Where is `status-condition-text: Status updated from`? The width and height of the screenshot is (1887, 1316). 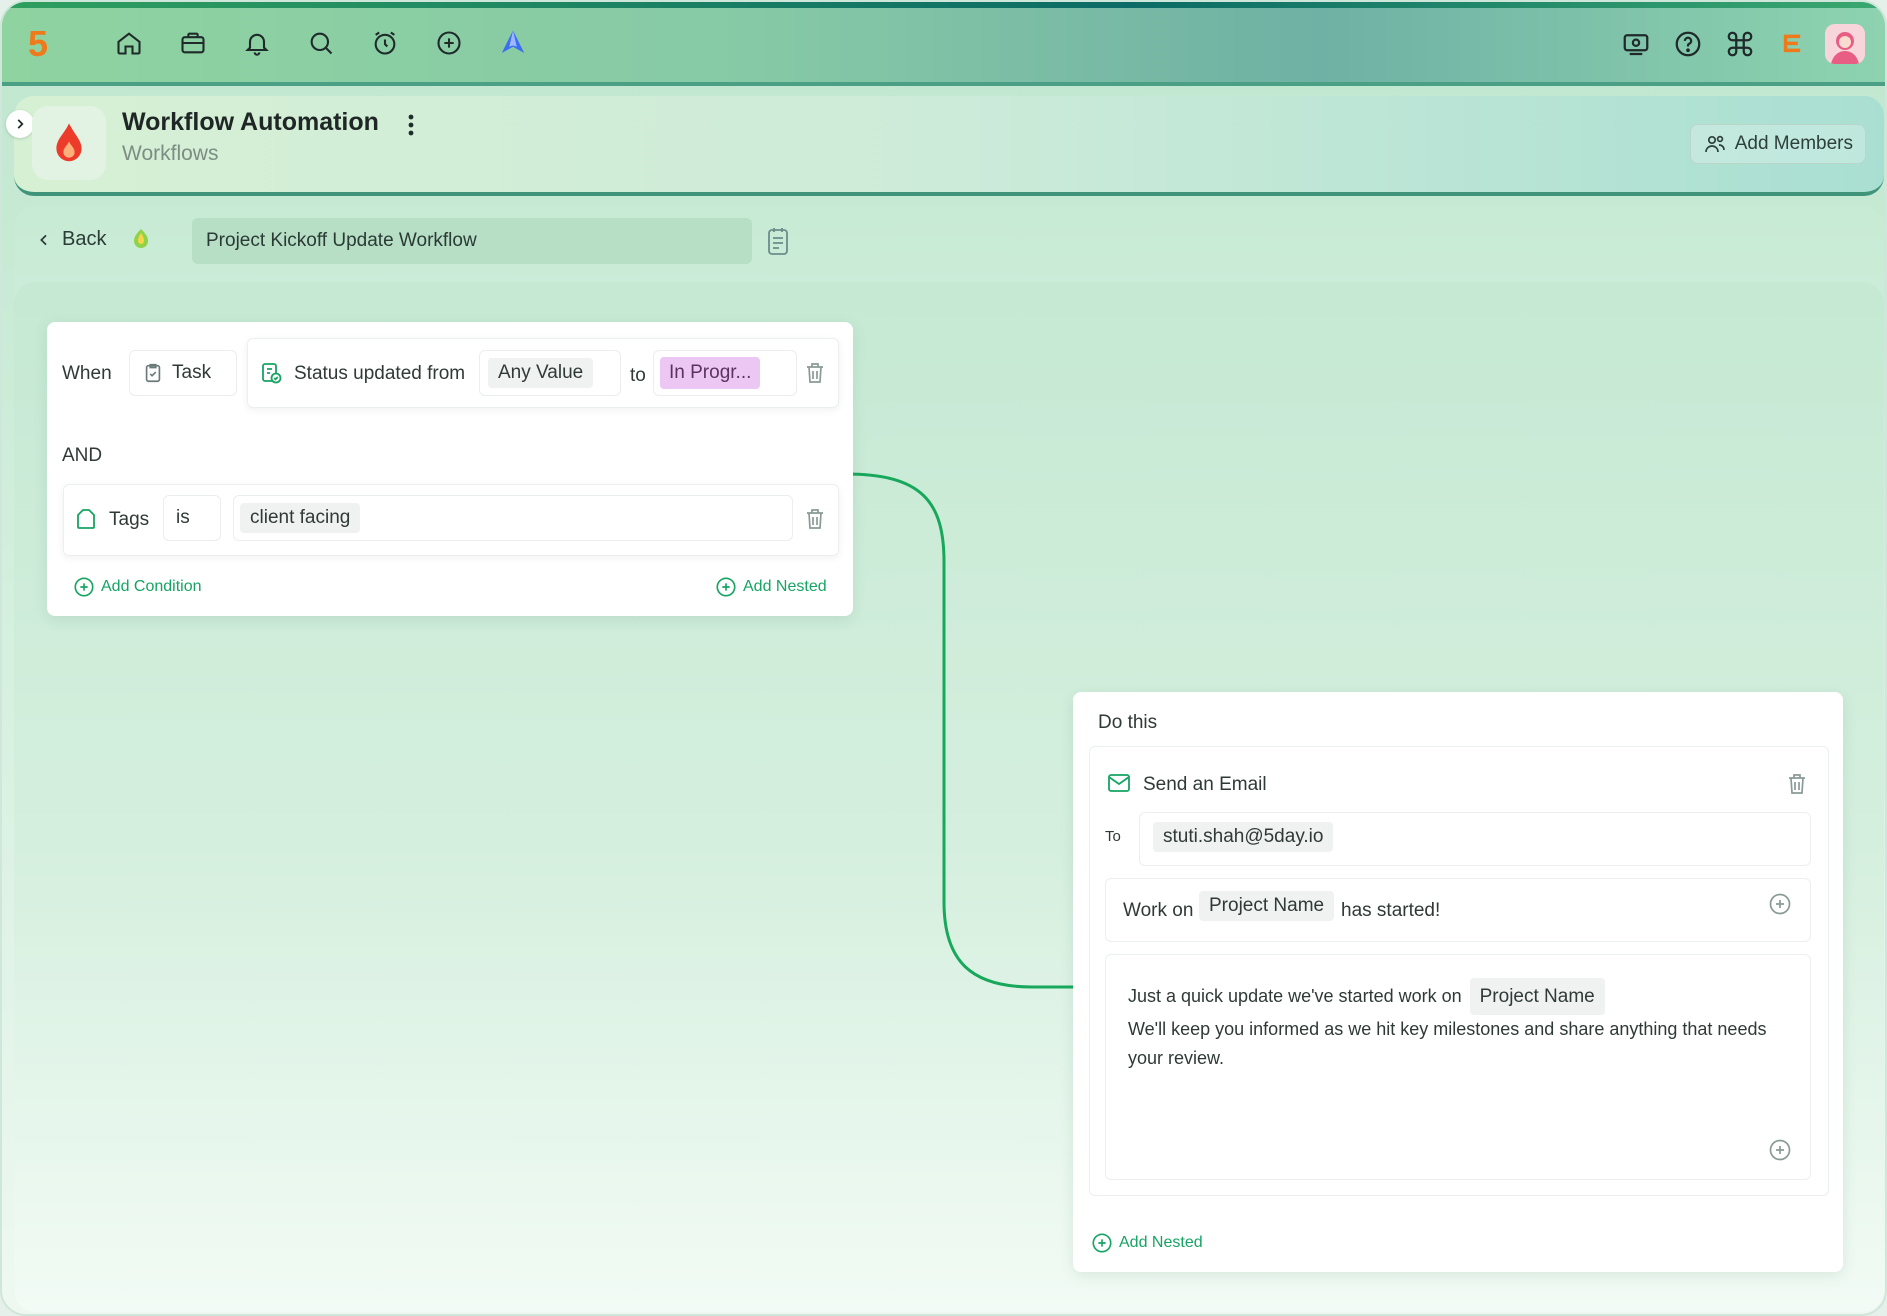 status-condition-text: Status updated from is located at coordinates (380, 373).